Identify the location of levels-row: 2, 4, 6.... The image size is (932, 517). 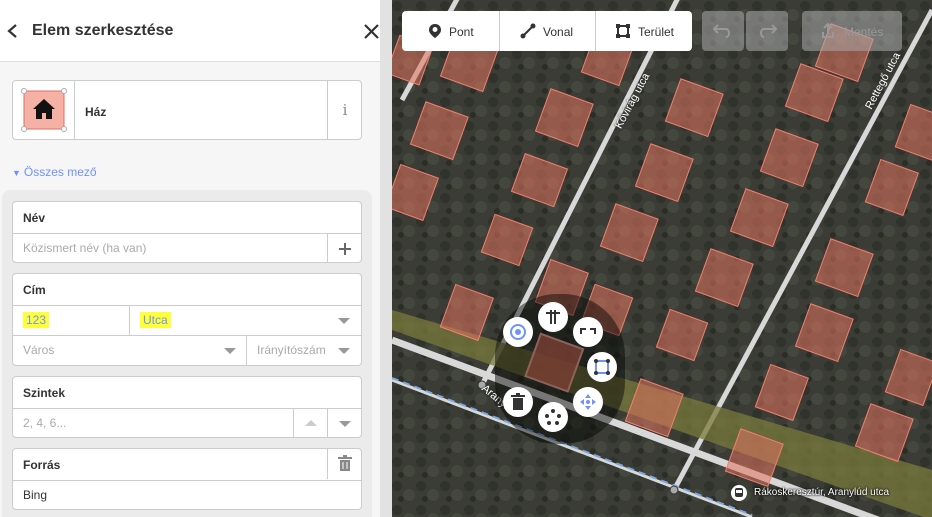
(187, 423).